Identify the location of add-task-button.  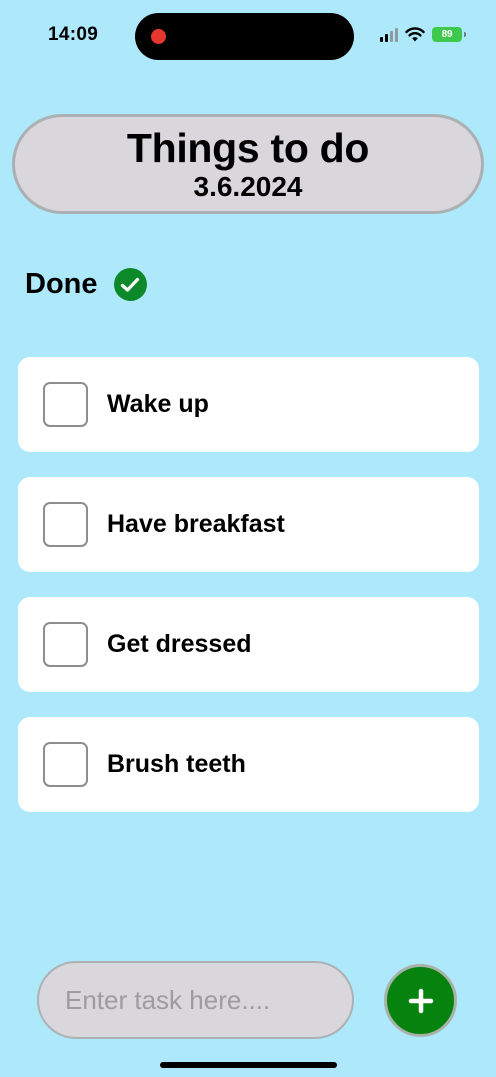
(420, 1000).